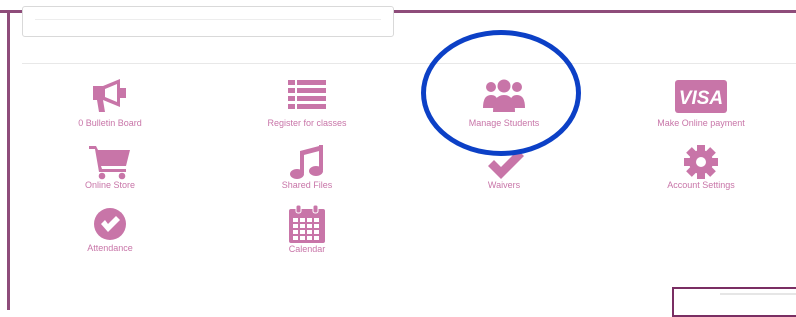 The height and width of the screenshot is (317, 796). What do you see at coordinates (307, 185) in the screenshot?
I see `menu-tile-label: Shared Files` at bounding box center [307, 185].